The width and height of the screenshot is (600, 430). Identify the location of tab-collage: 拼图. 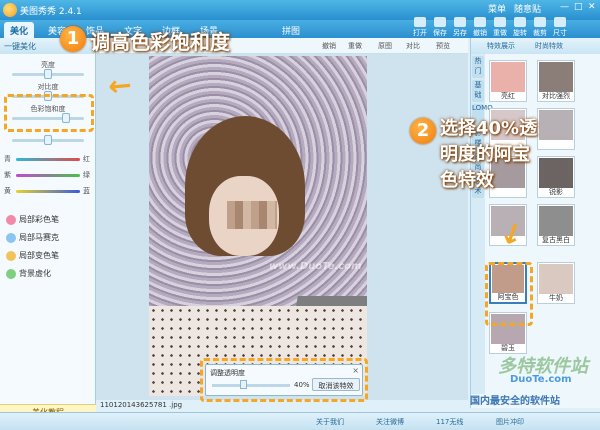
(291, 30).